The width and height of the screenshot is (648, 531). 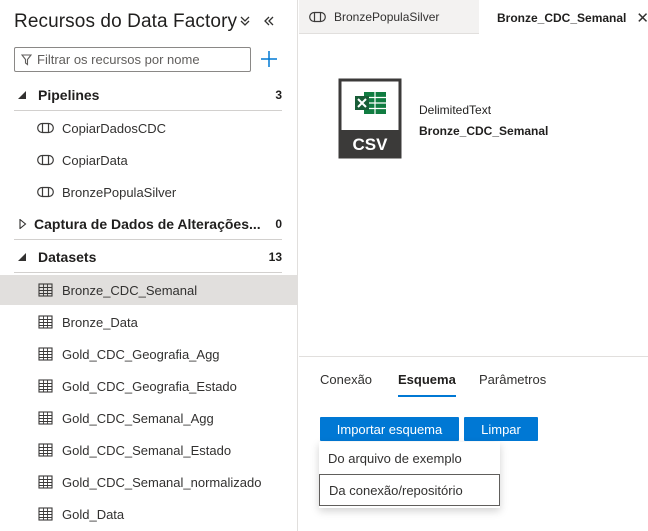 I want to click on editor-tab-bar: BronzePopulaSilver Bronze_CDC_Semanal ✕, so click(x=473, y=17).